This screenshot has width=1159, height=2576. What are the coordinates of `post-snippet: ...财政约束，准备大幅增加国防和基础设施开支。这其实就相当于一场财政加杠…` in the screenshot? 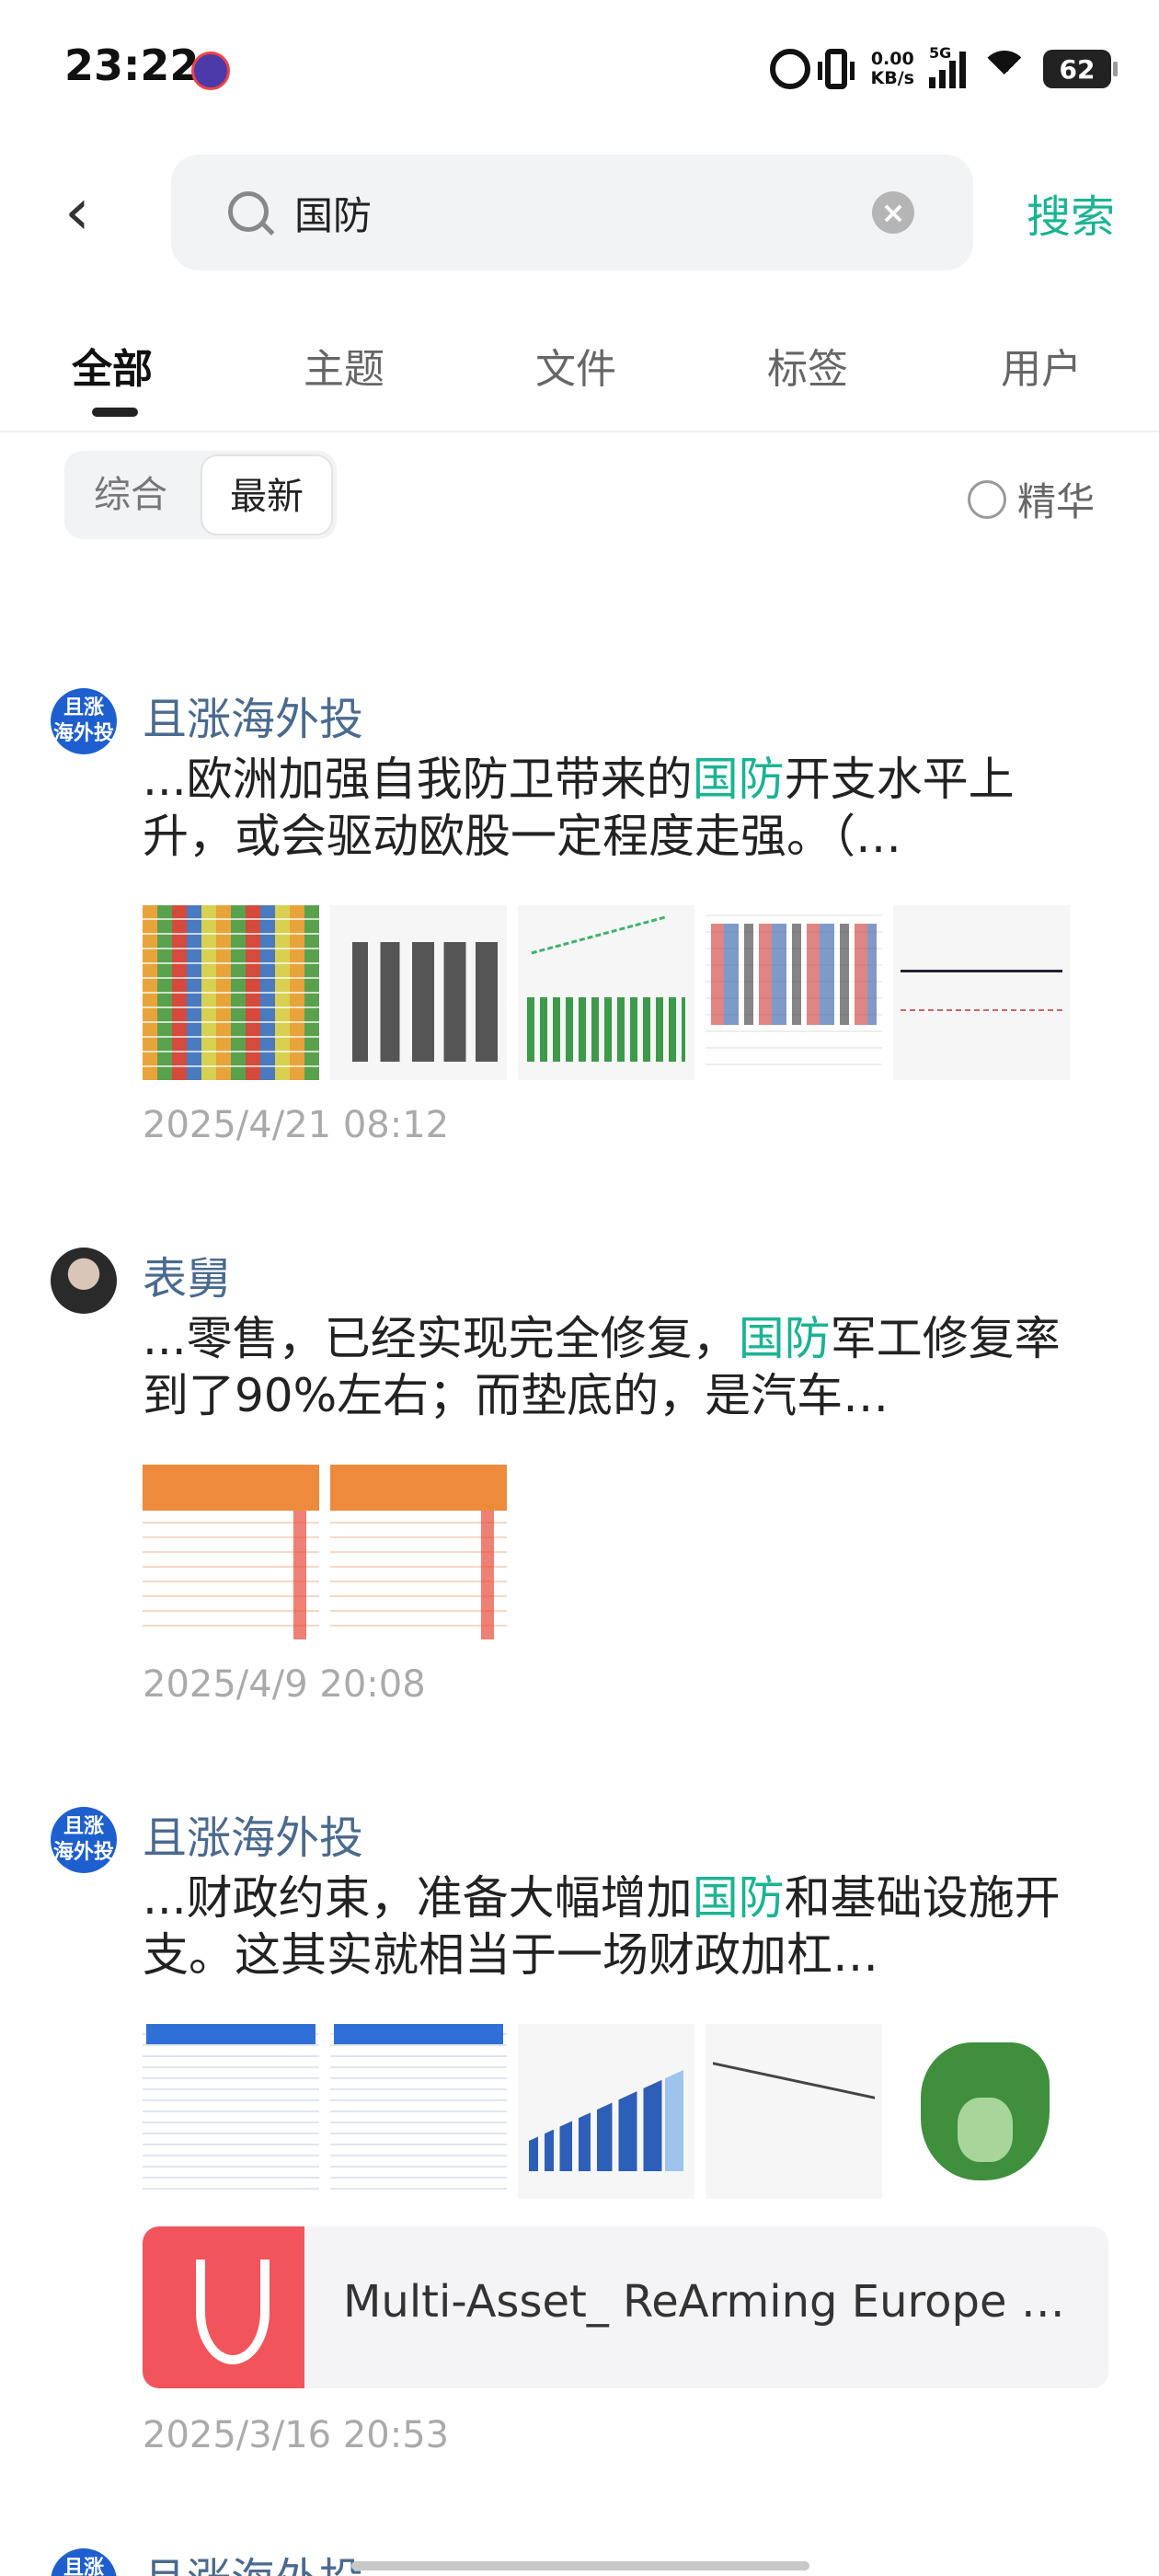 It's located at (621, 1926).